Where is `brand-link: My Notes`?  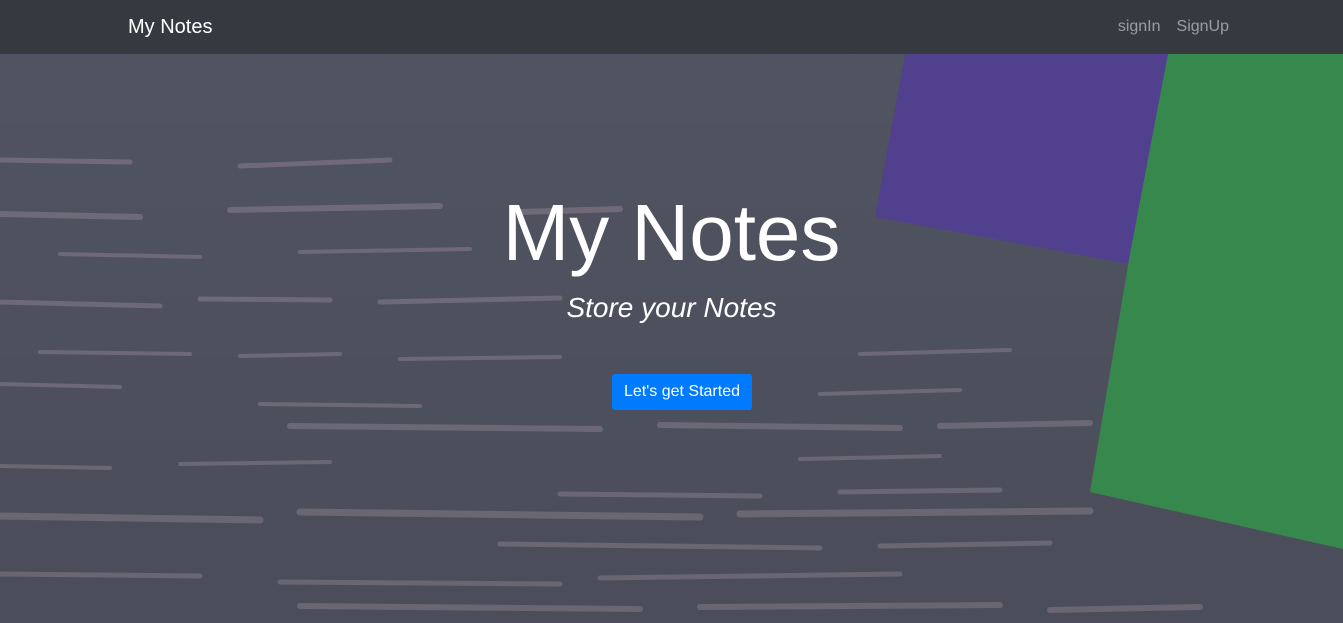 brand-link: My Notes is located at coordinates (170, 27).